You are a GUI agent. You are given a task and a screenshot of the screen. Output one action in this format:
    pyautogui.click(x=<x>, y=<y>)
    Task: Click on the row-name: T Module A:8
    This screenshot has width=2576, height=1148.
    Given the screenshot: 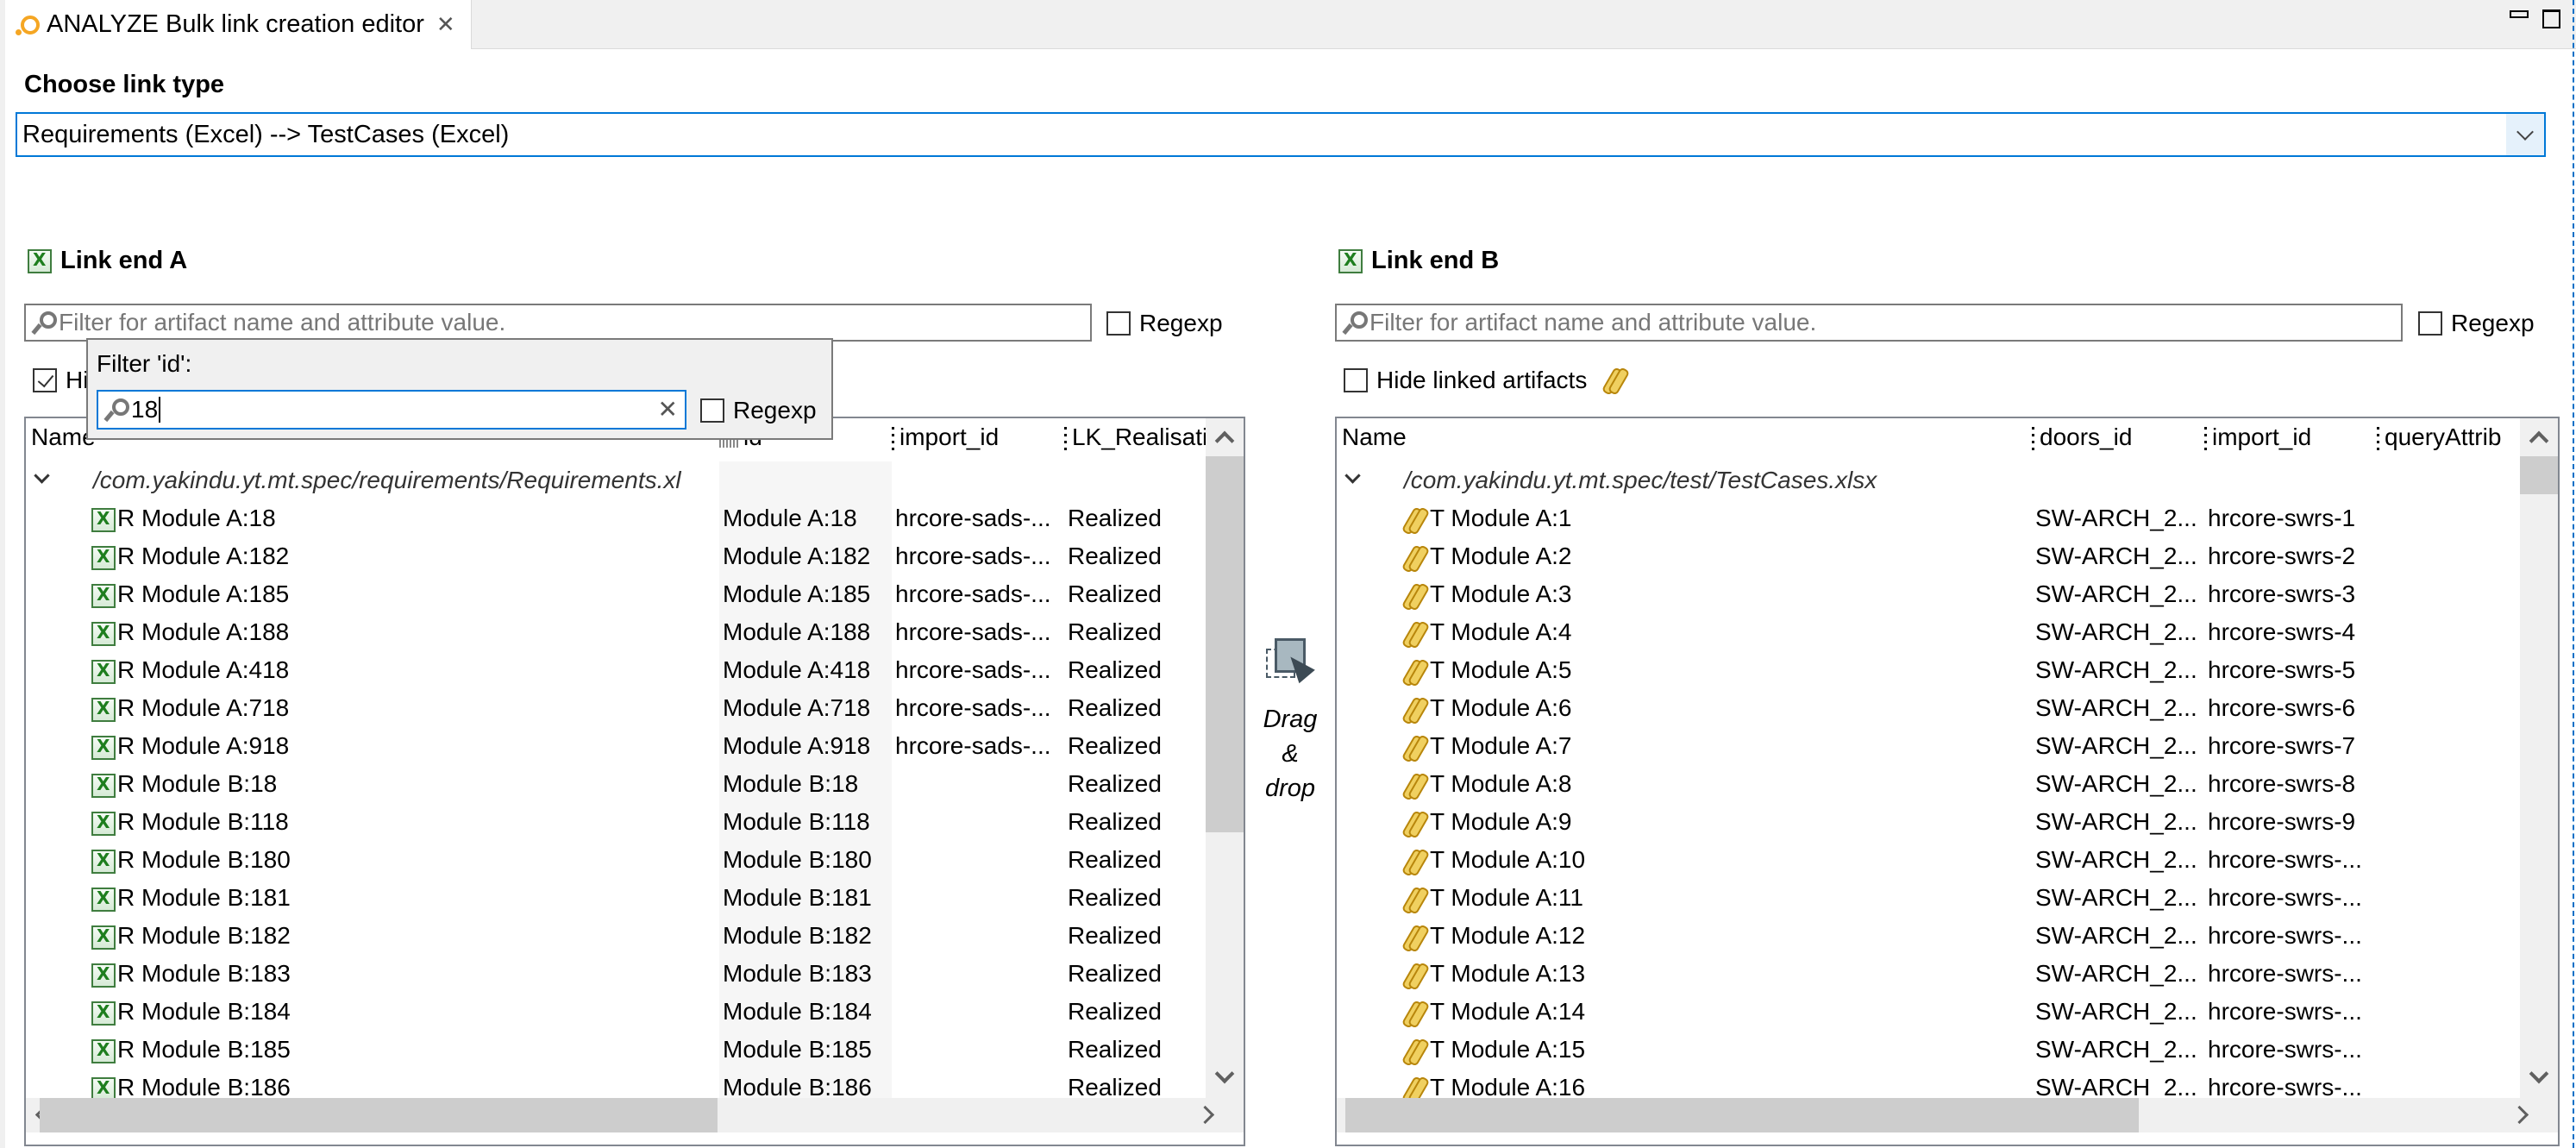 What is the action you would take?
    pyautogui.click(x=1501, y=784)
    